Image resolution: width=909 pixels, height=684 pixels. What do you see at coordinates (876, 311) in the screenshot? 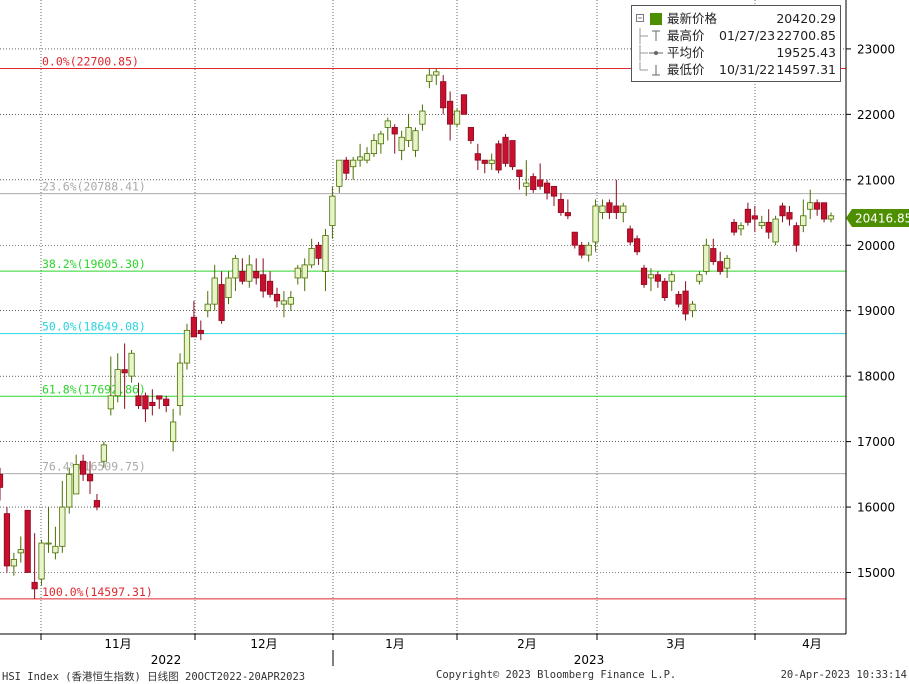
I see `y-tick-label: 19000` at bounding box center [876, 311].